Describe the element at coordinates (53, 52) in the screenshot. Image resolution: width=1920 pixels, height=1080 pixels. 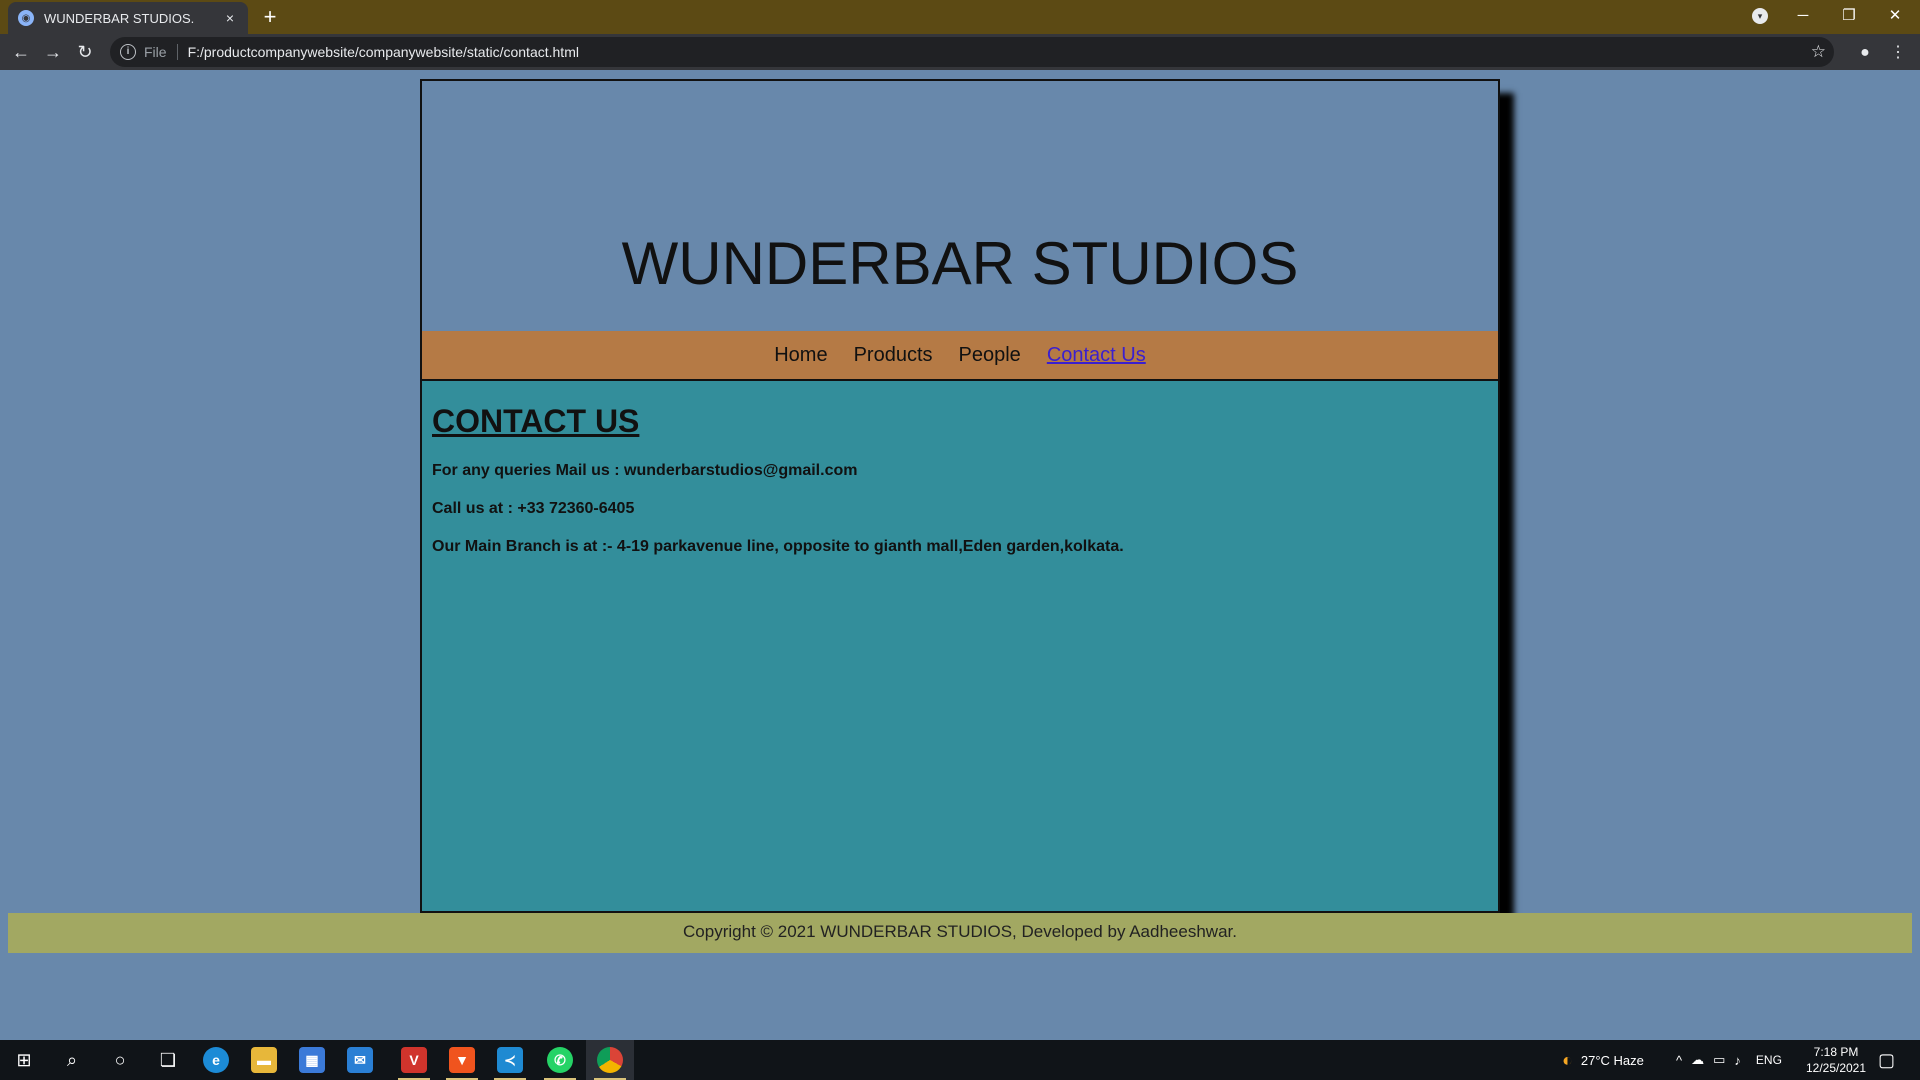
I see `forward-arrow-icon: →` at that location.